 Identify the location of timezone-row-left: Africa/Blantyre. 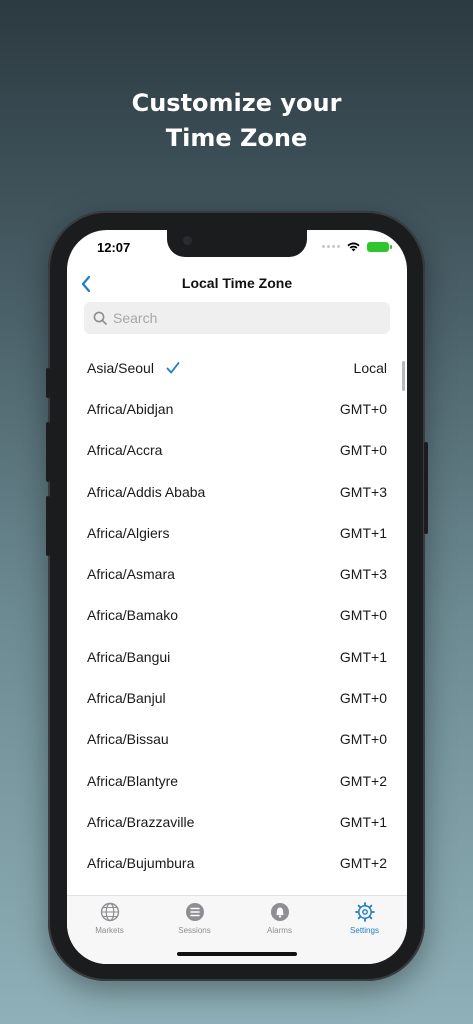
(132, 781).